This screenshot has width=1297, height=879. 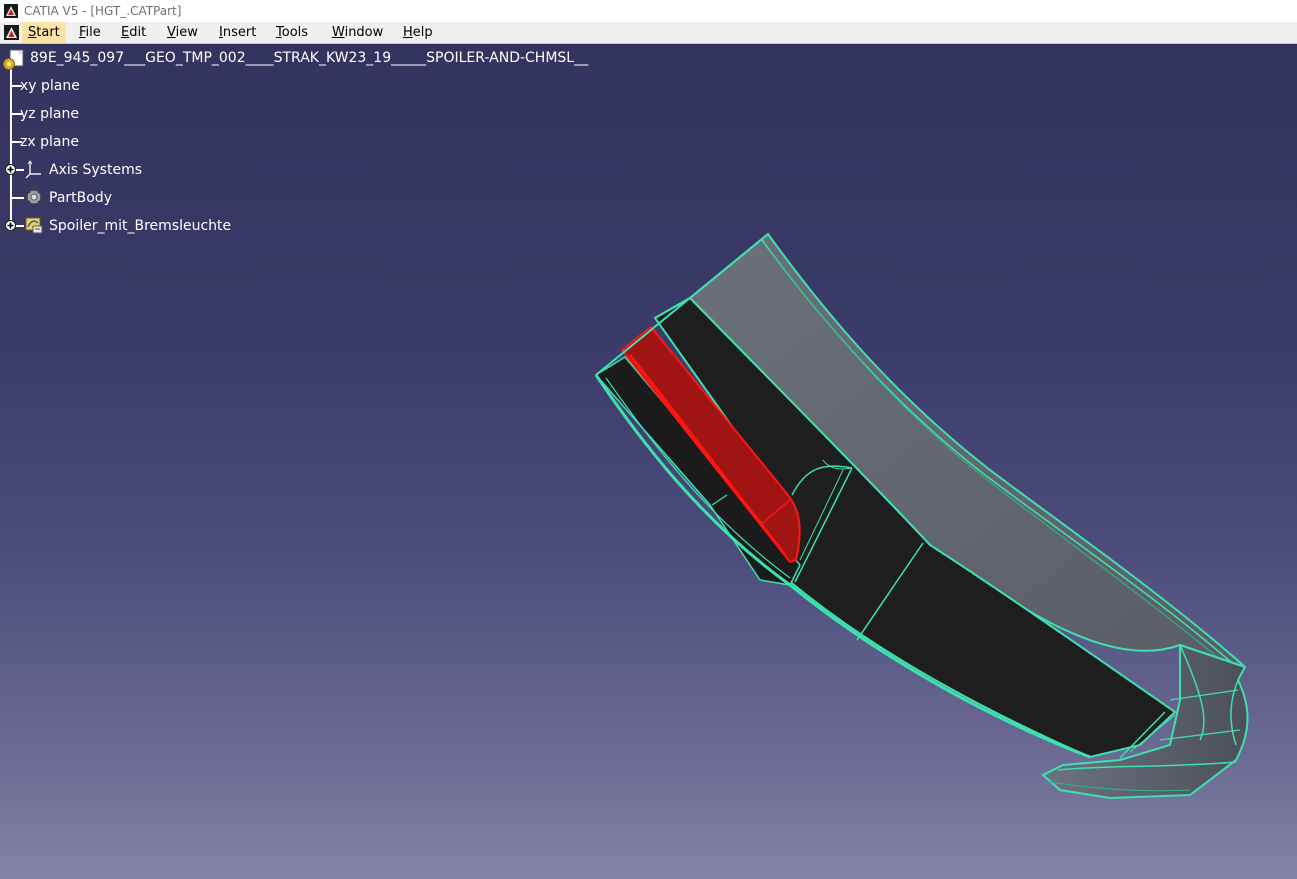 I want to click on tree-item-yz-plane: yz plane, so click(x=49, y=114).